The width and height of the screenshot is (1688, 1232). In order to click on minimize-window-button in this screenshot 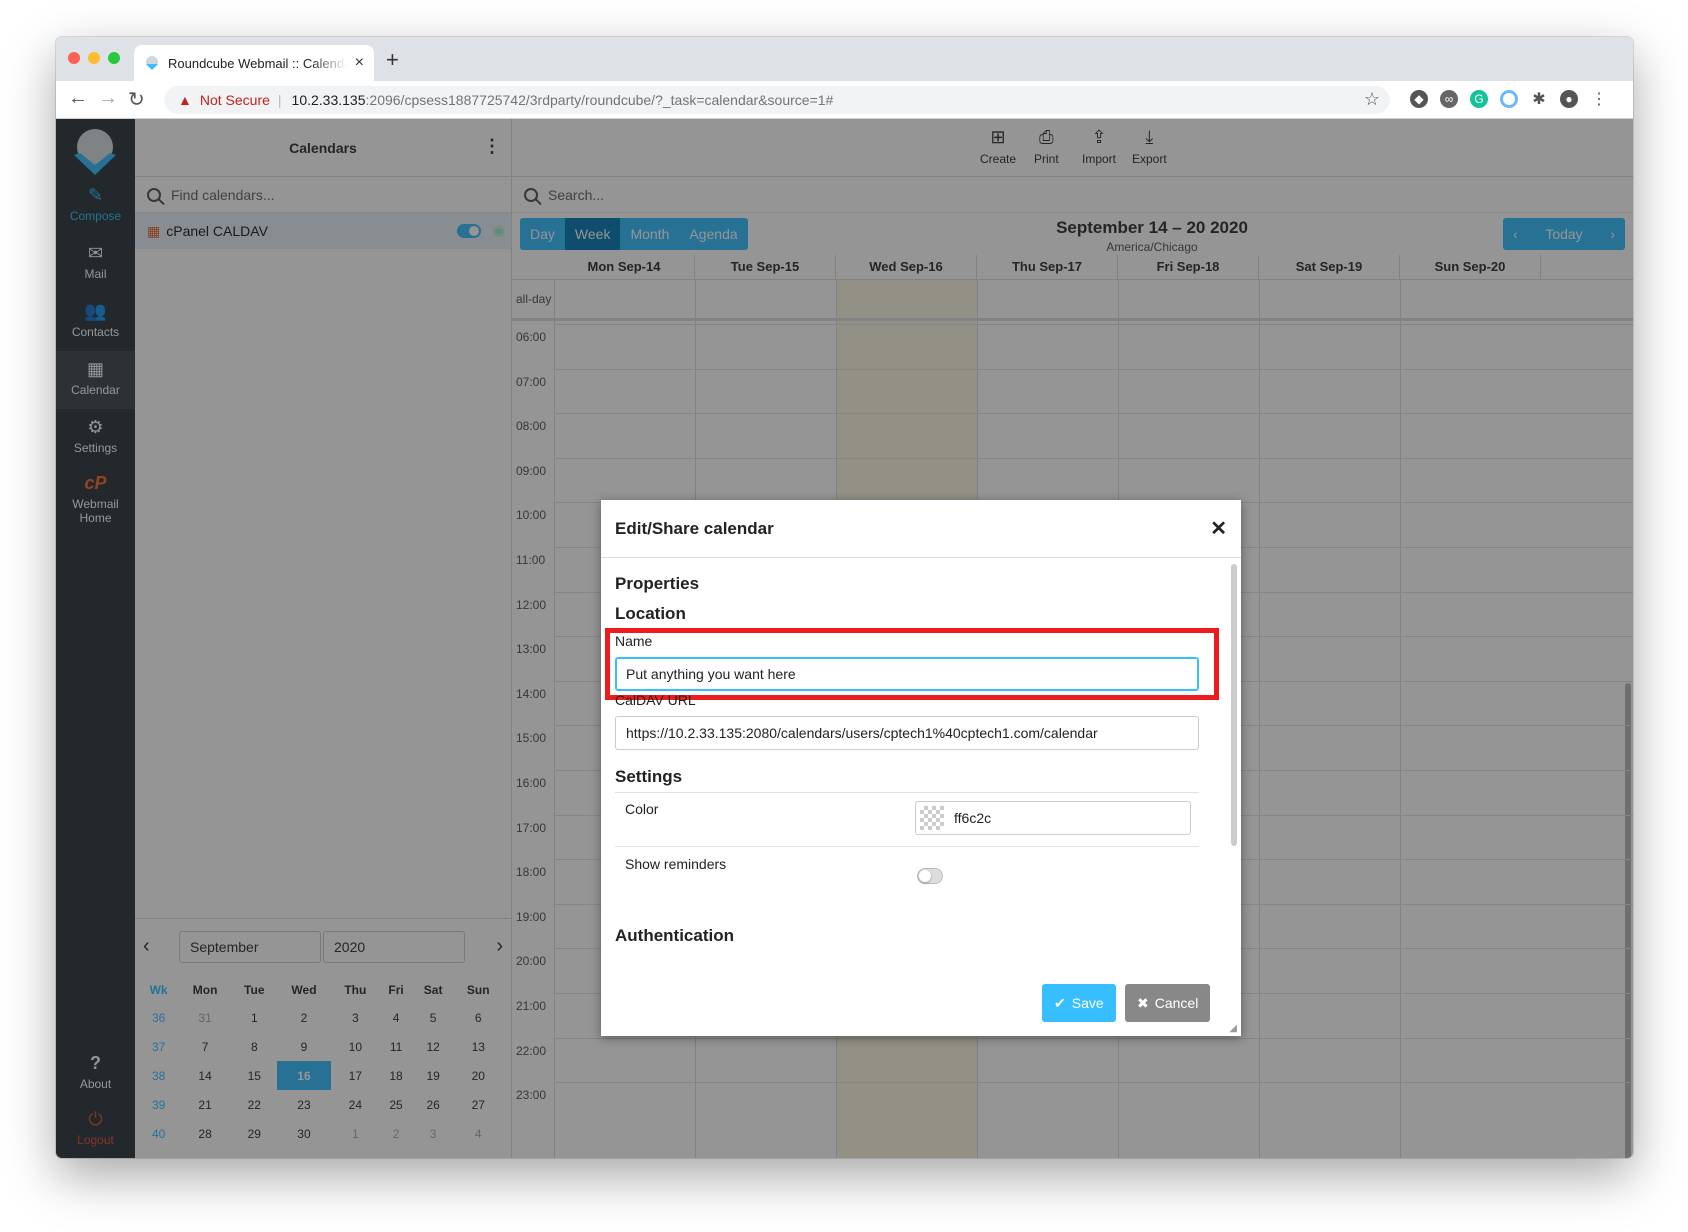, I will do `click(94, 58)`.